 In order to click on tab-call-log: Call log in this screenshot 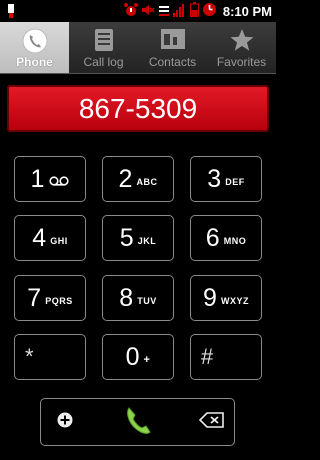, I will do `click(103, 47)`.